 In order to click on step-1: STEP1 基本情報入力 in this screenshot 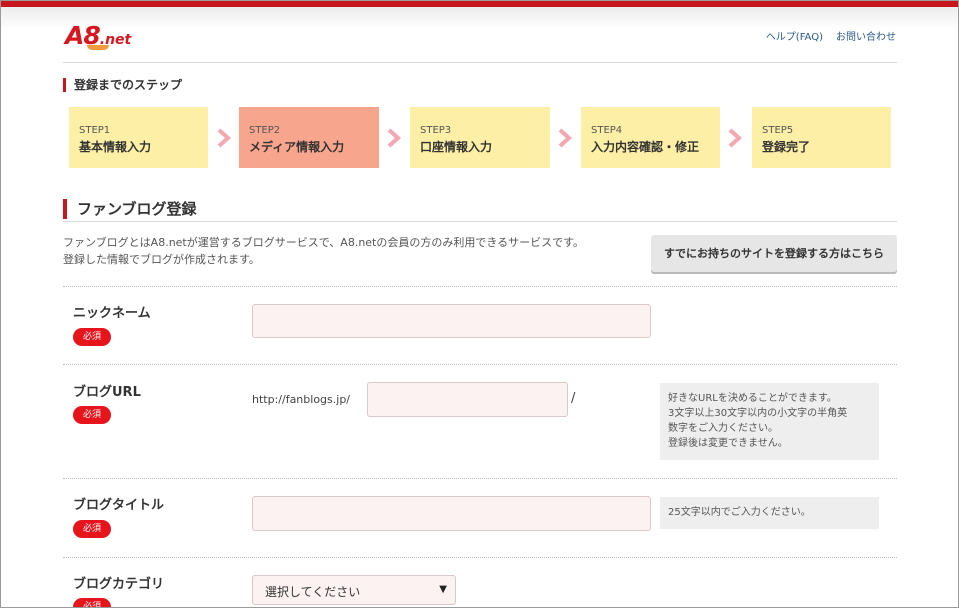, I will do `click(138, 137)`.